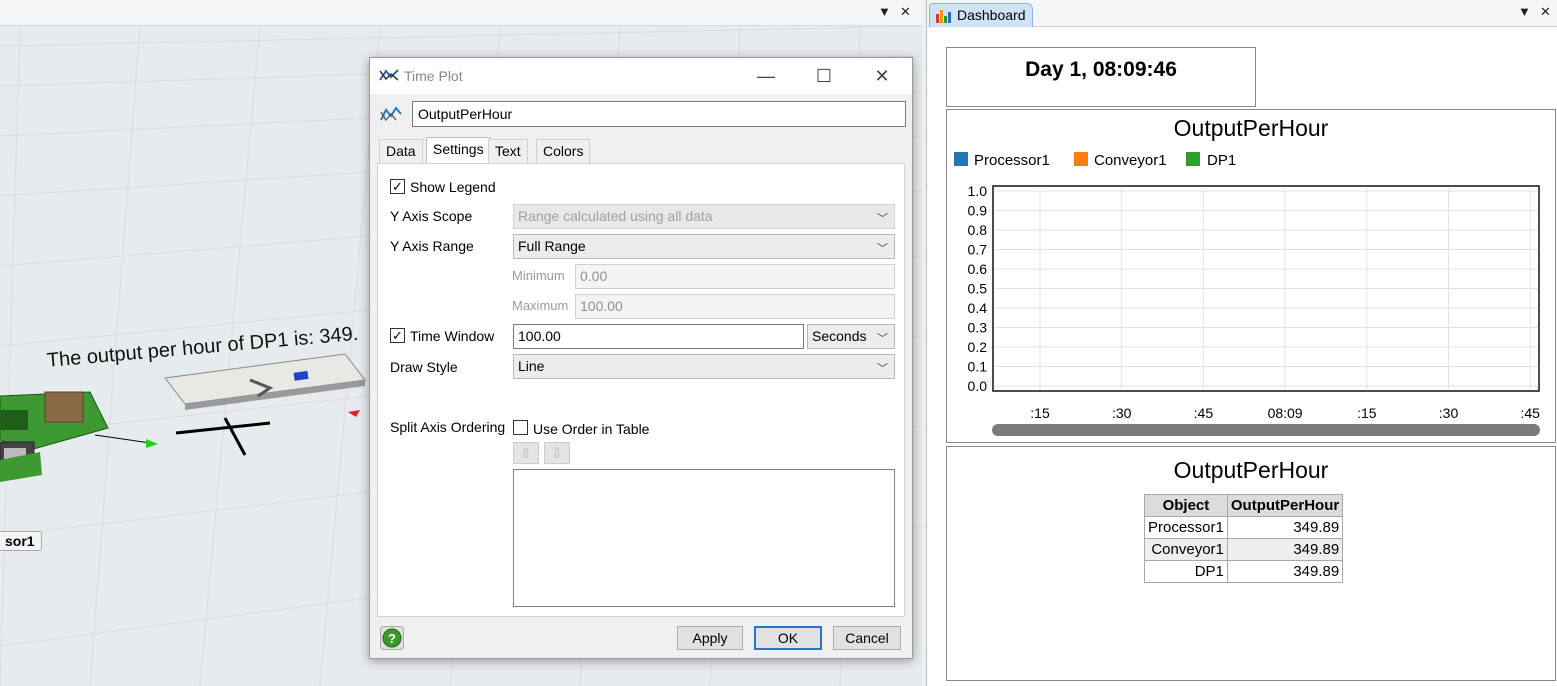 This screenshot has width=1557, height=686. I want to click on y-axis-scope-select: Range calculated using all data ﹀, so click(704, 216).